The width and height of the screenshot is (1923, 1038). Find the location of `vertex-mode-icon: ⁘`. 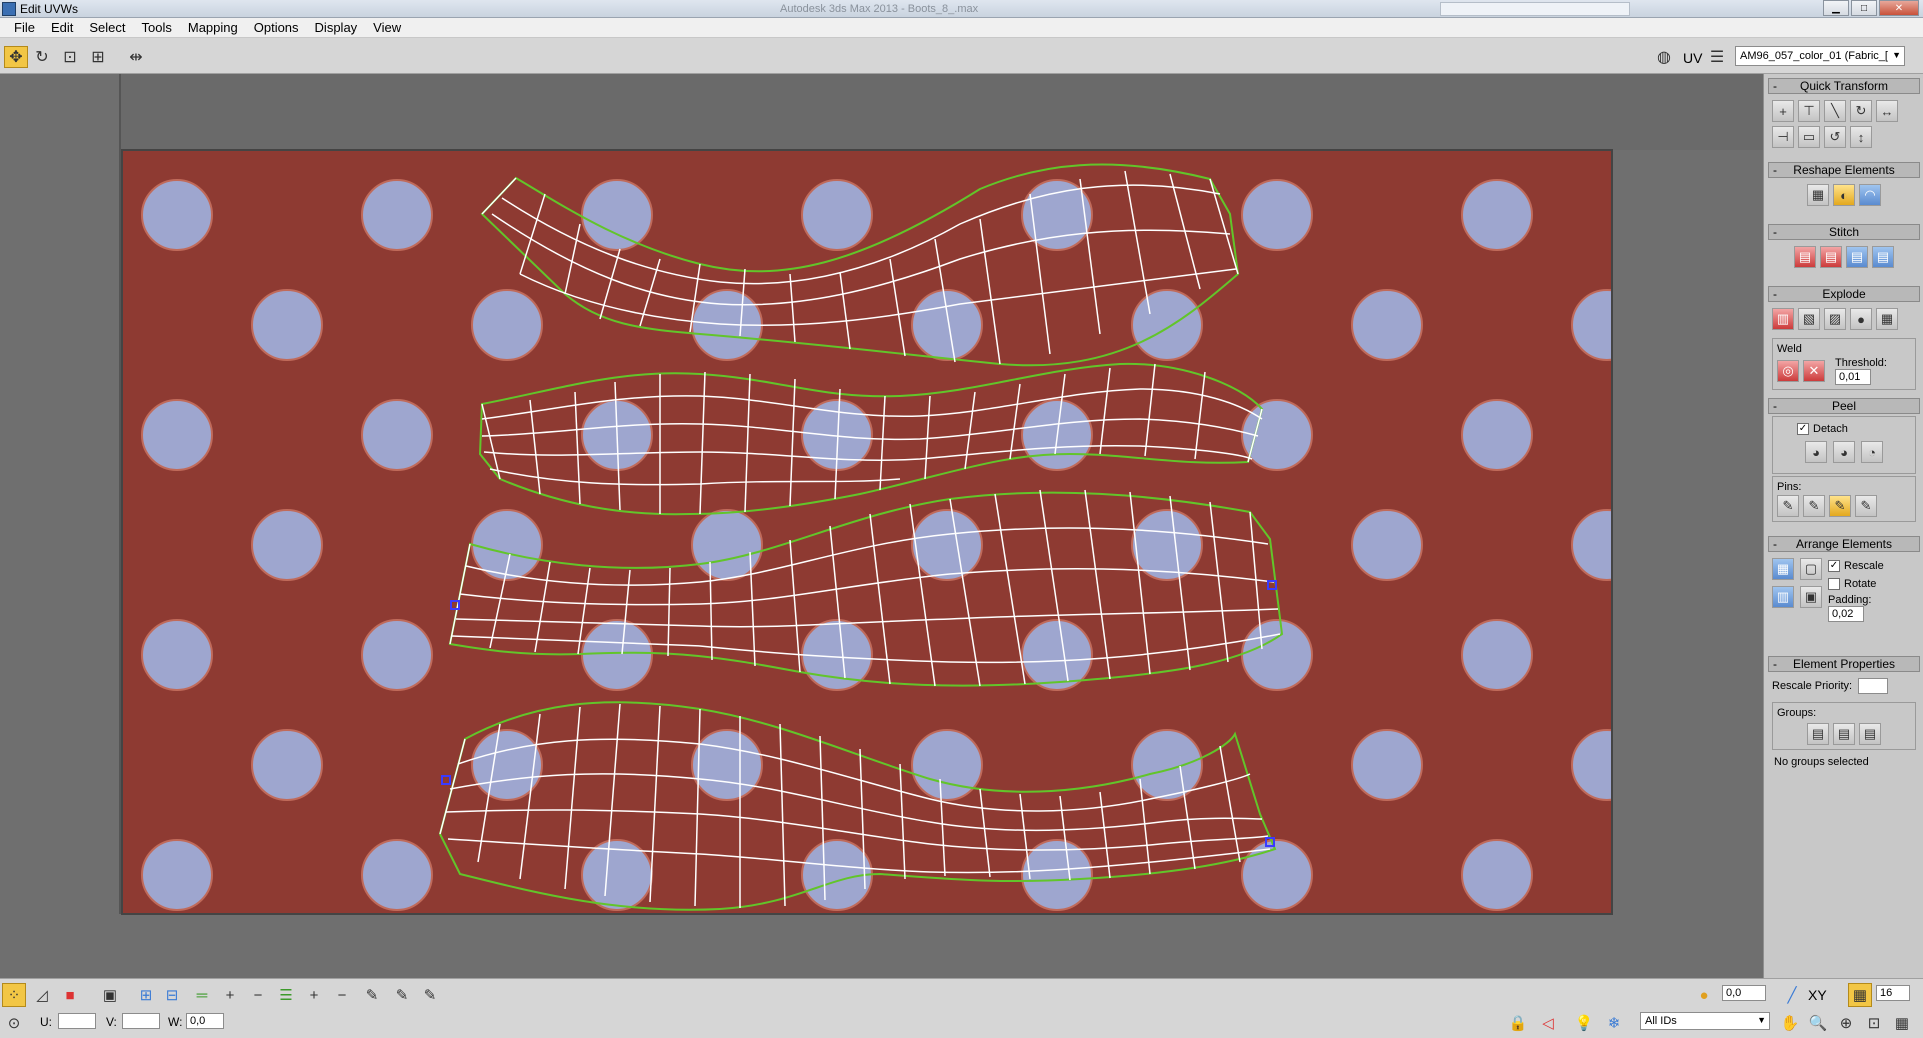

vertex-mode-icon: ⁘ is located at coordinates (14, 995).